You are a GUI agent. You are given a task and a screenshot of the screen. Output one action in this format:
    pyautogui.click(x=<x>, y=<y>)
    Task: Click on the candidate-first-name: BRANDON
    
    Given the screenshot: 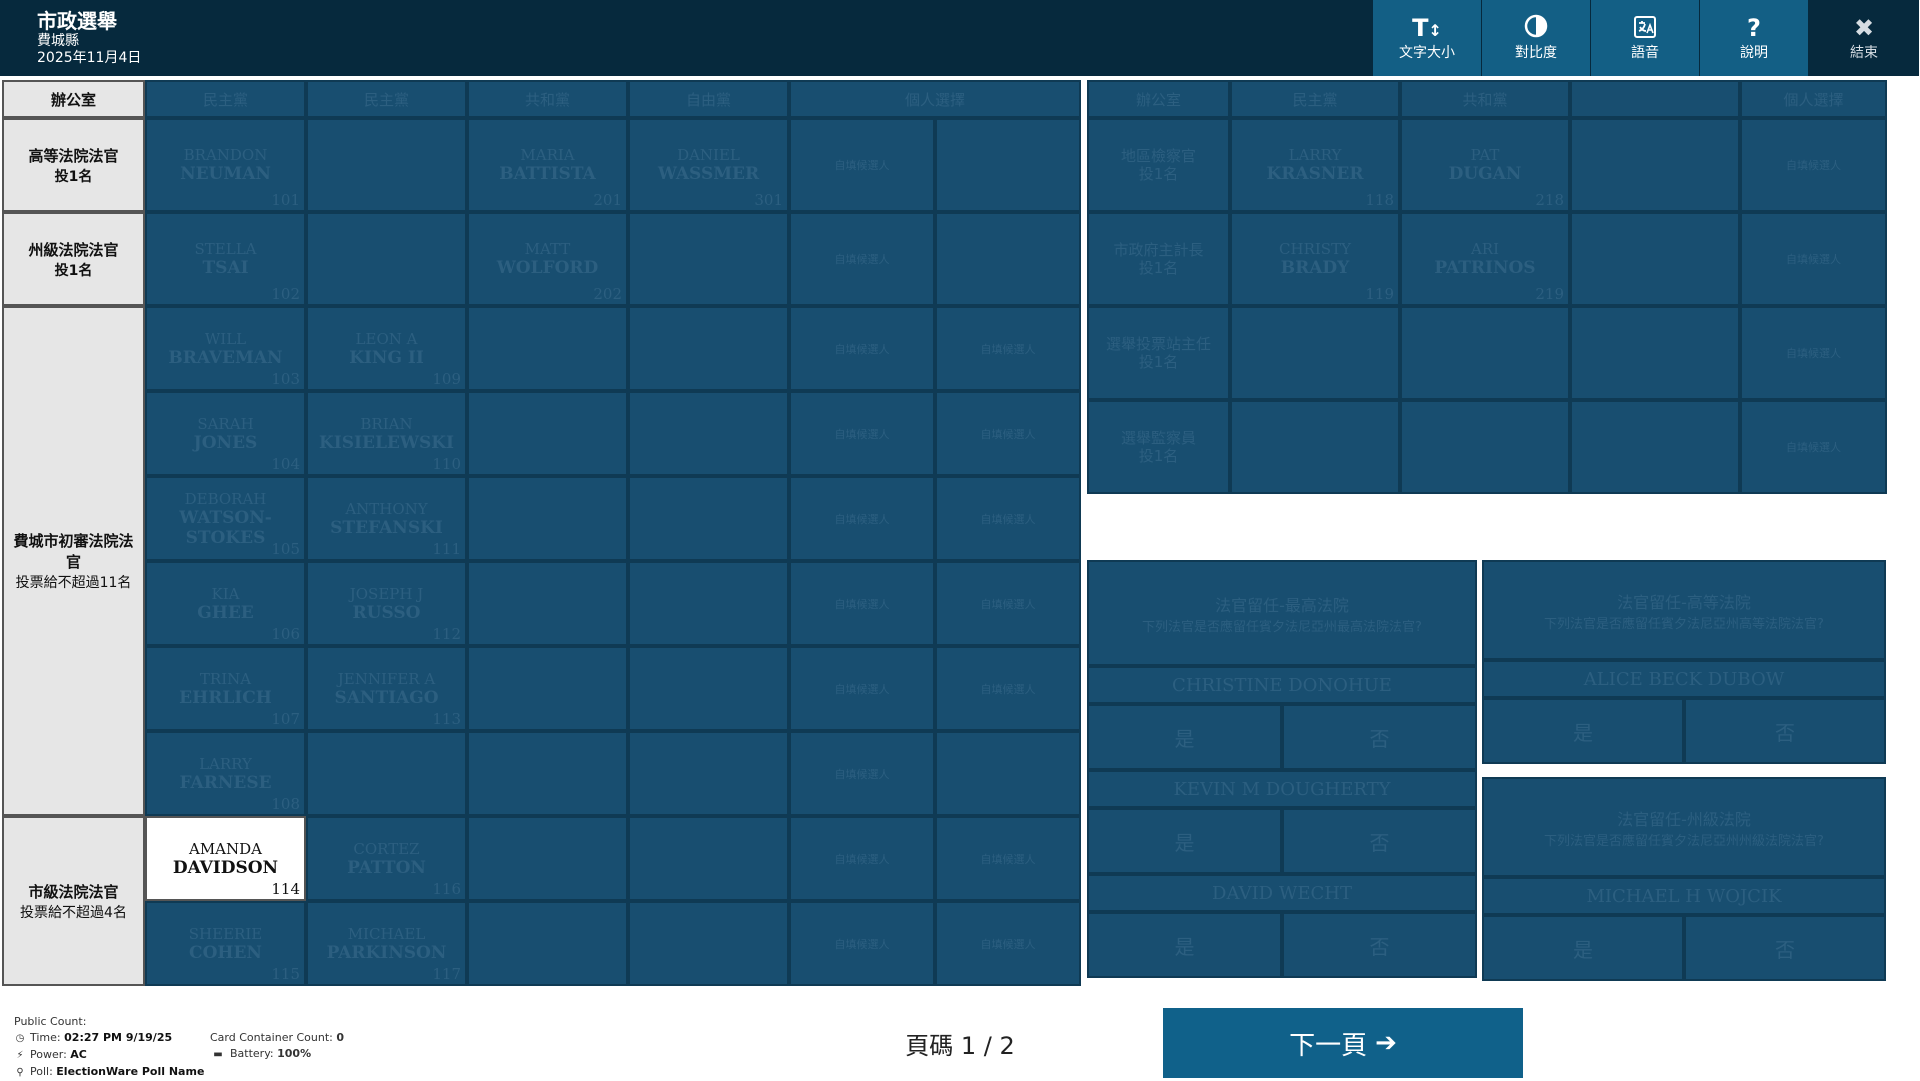 What is the action you would take?
    pyautogui.click(x=225, y=155)
    